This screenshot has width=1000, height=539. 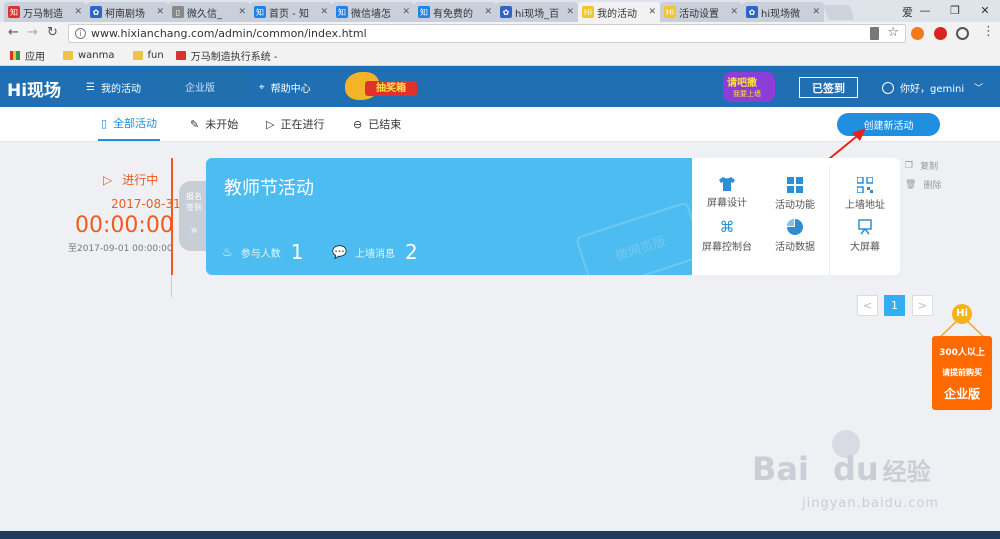 I want to click on function-screen-console: ⌘ 屏幕控制台, so click(x=727, y=236).